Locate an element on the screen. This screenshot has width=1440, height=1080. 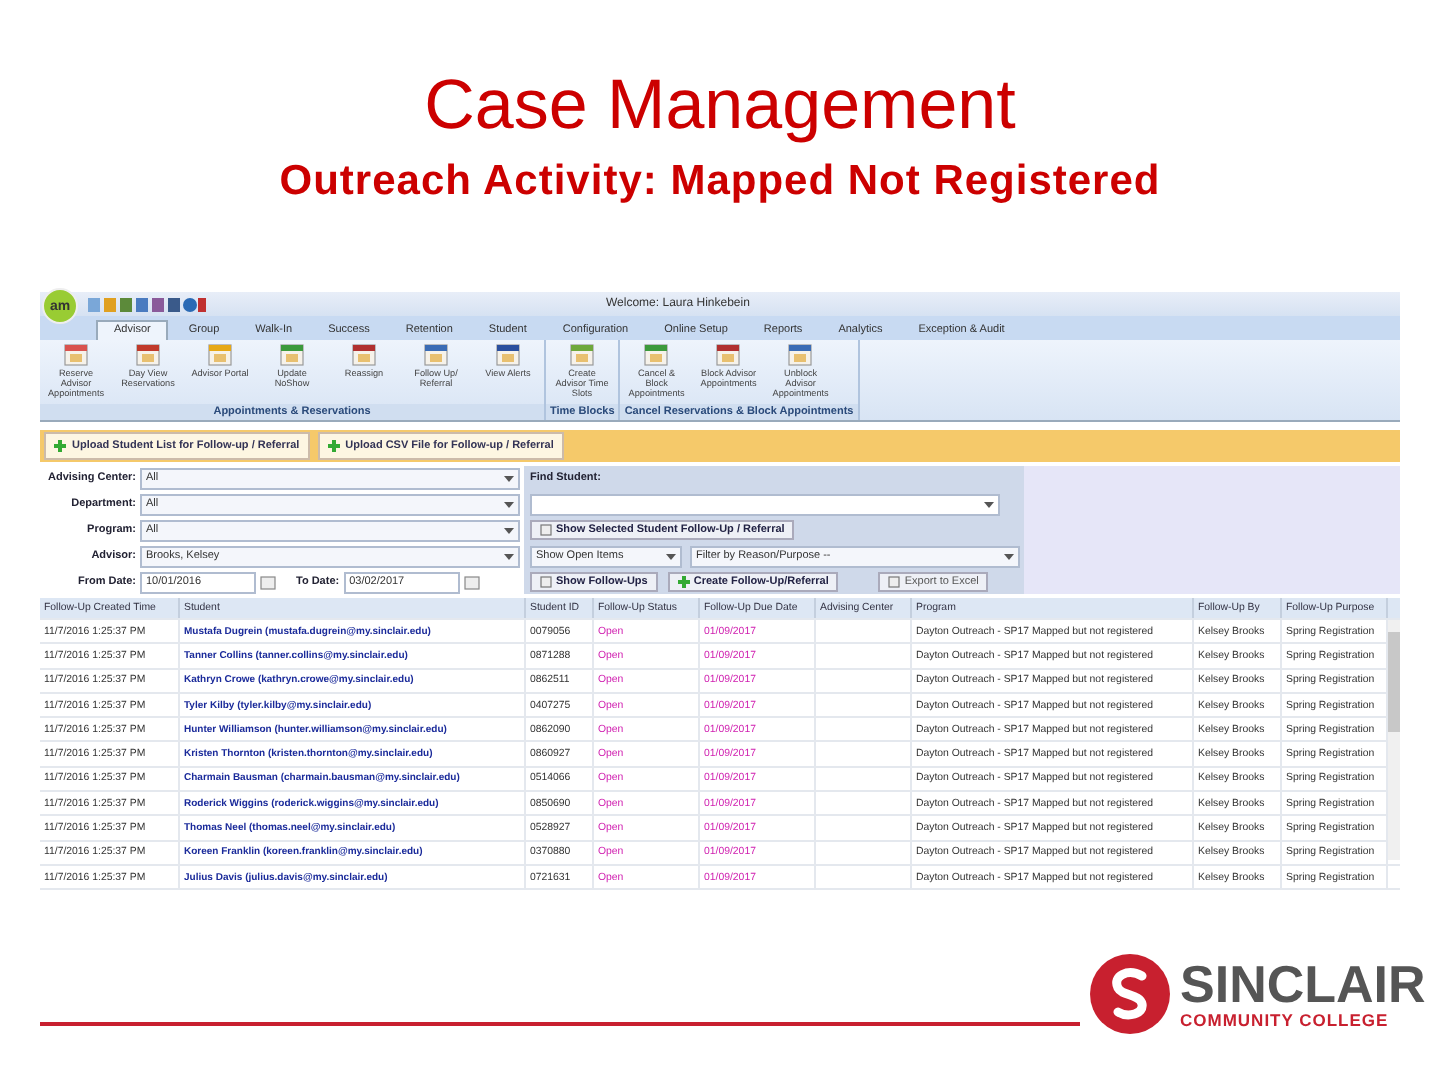
slide-subtitle: Outreach Activity: Mapped Not Registered is located at coordinates (720, 182).